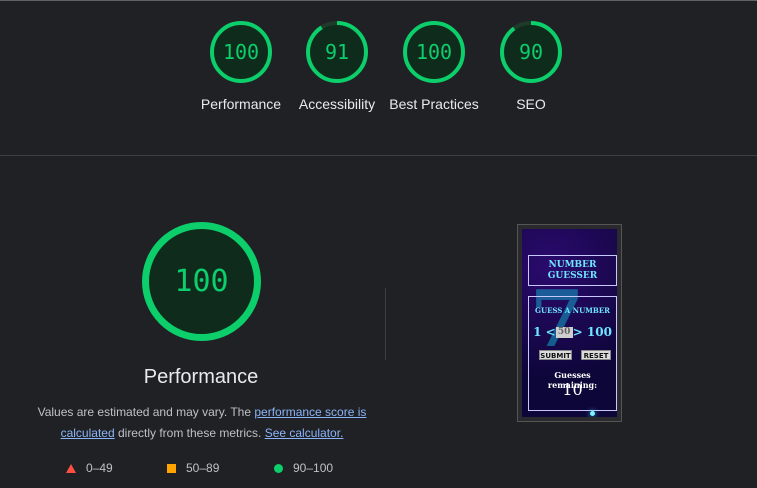 This screenshot has width=757, height=488. I want to click on gauge-seo: 90 SEO, so click(531, 67).